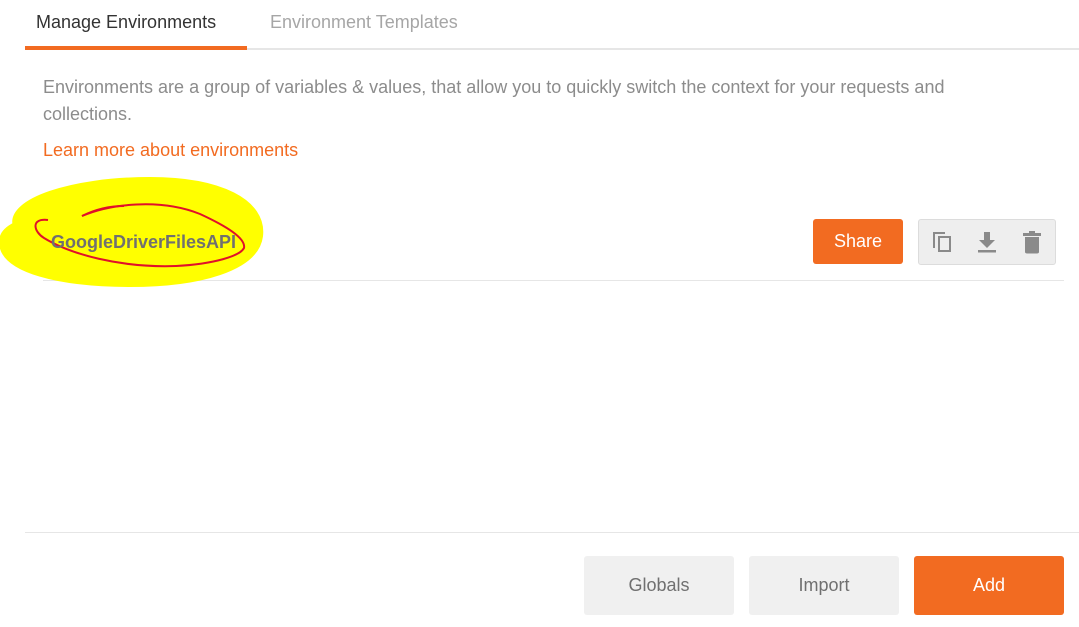 This screenshot has height=627, width=1079. What do you see at coordinates (989, 585) in the screenshot?
I see `add-button: Add` at bounding box center [989, 585].